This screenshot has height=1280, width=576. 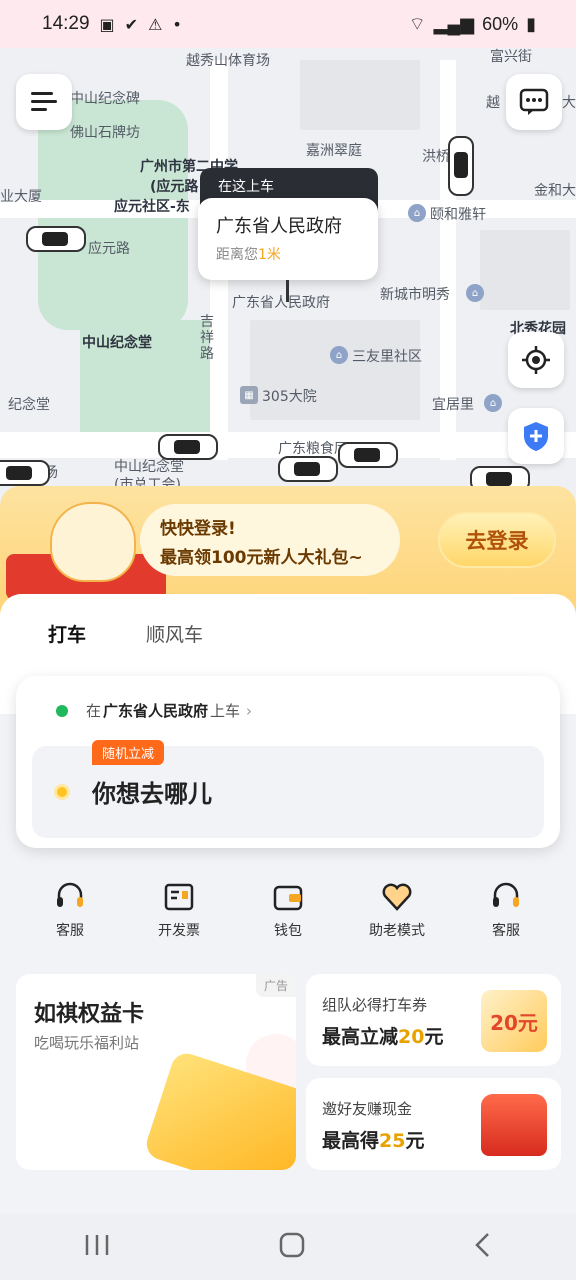 I want to click on battery-icon: ▮, so click(x=531, y=23).